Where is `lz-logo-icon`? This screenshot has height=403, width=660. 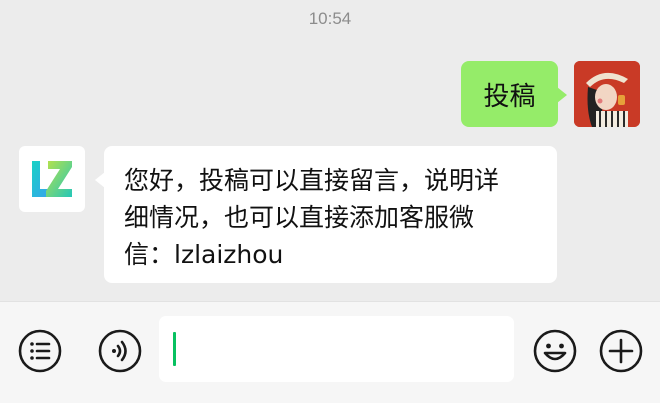
lz-logo-icon is located at coordinates (52, 179).